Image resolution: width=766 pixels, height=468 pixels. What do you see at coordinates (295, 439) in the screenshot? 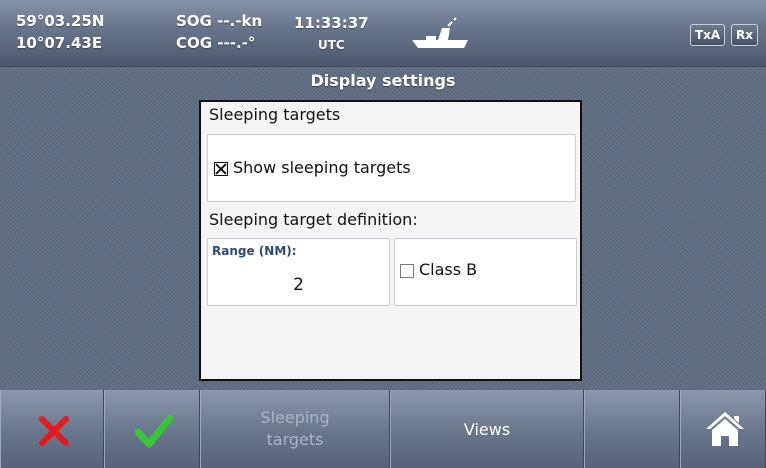
I see `sleeping-targets-label-2: targets` at bounding box center [295, 439].